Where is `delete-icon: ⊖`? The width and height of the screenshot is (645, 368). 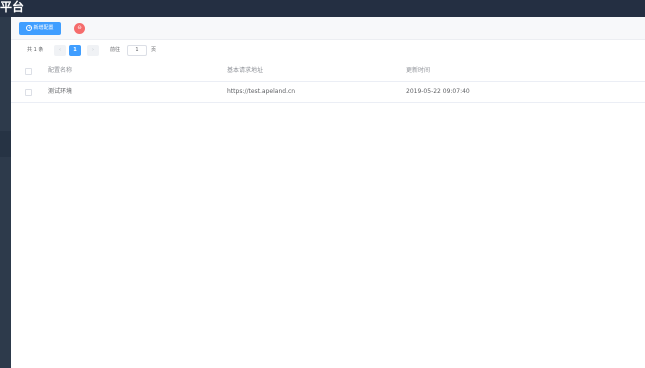
delete-icon: ⊖ is located at coordinates (79, 28).